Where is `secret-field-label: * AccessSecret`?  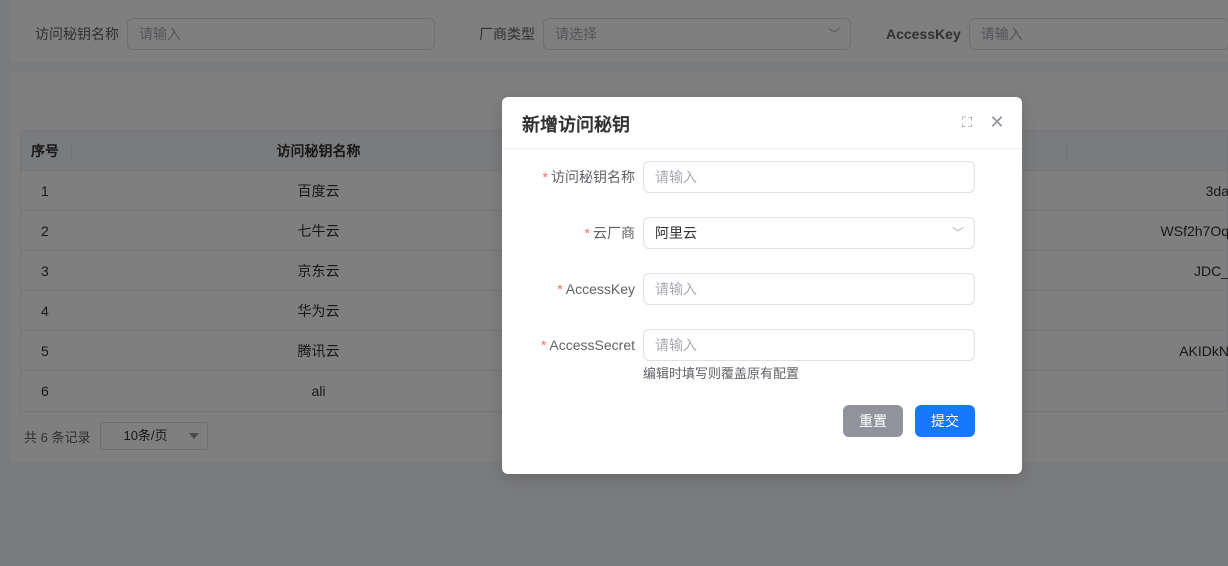 secret-field-label: * AccessSecret is located at coordinates (568, 345).